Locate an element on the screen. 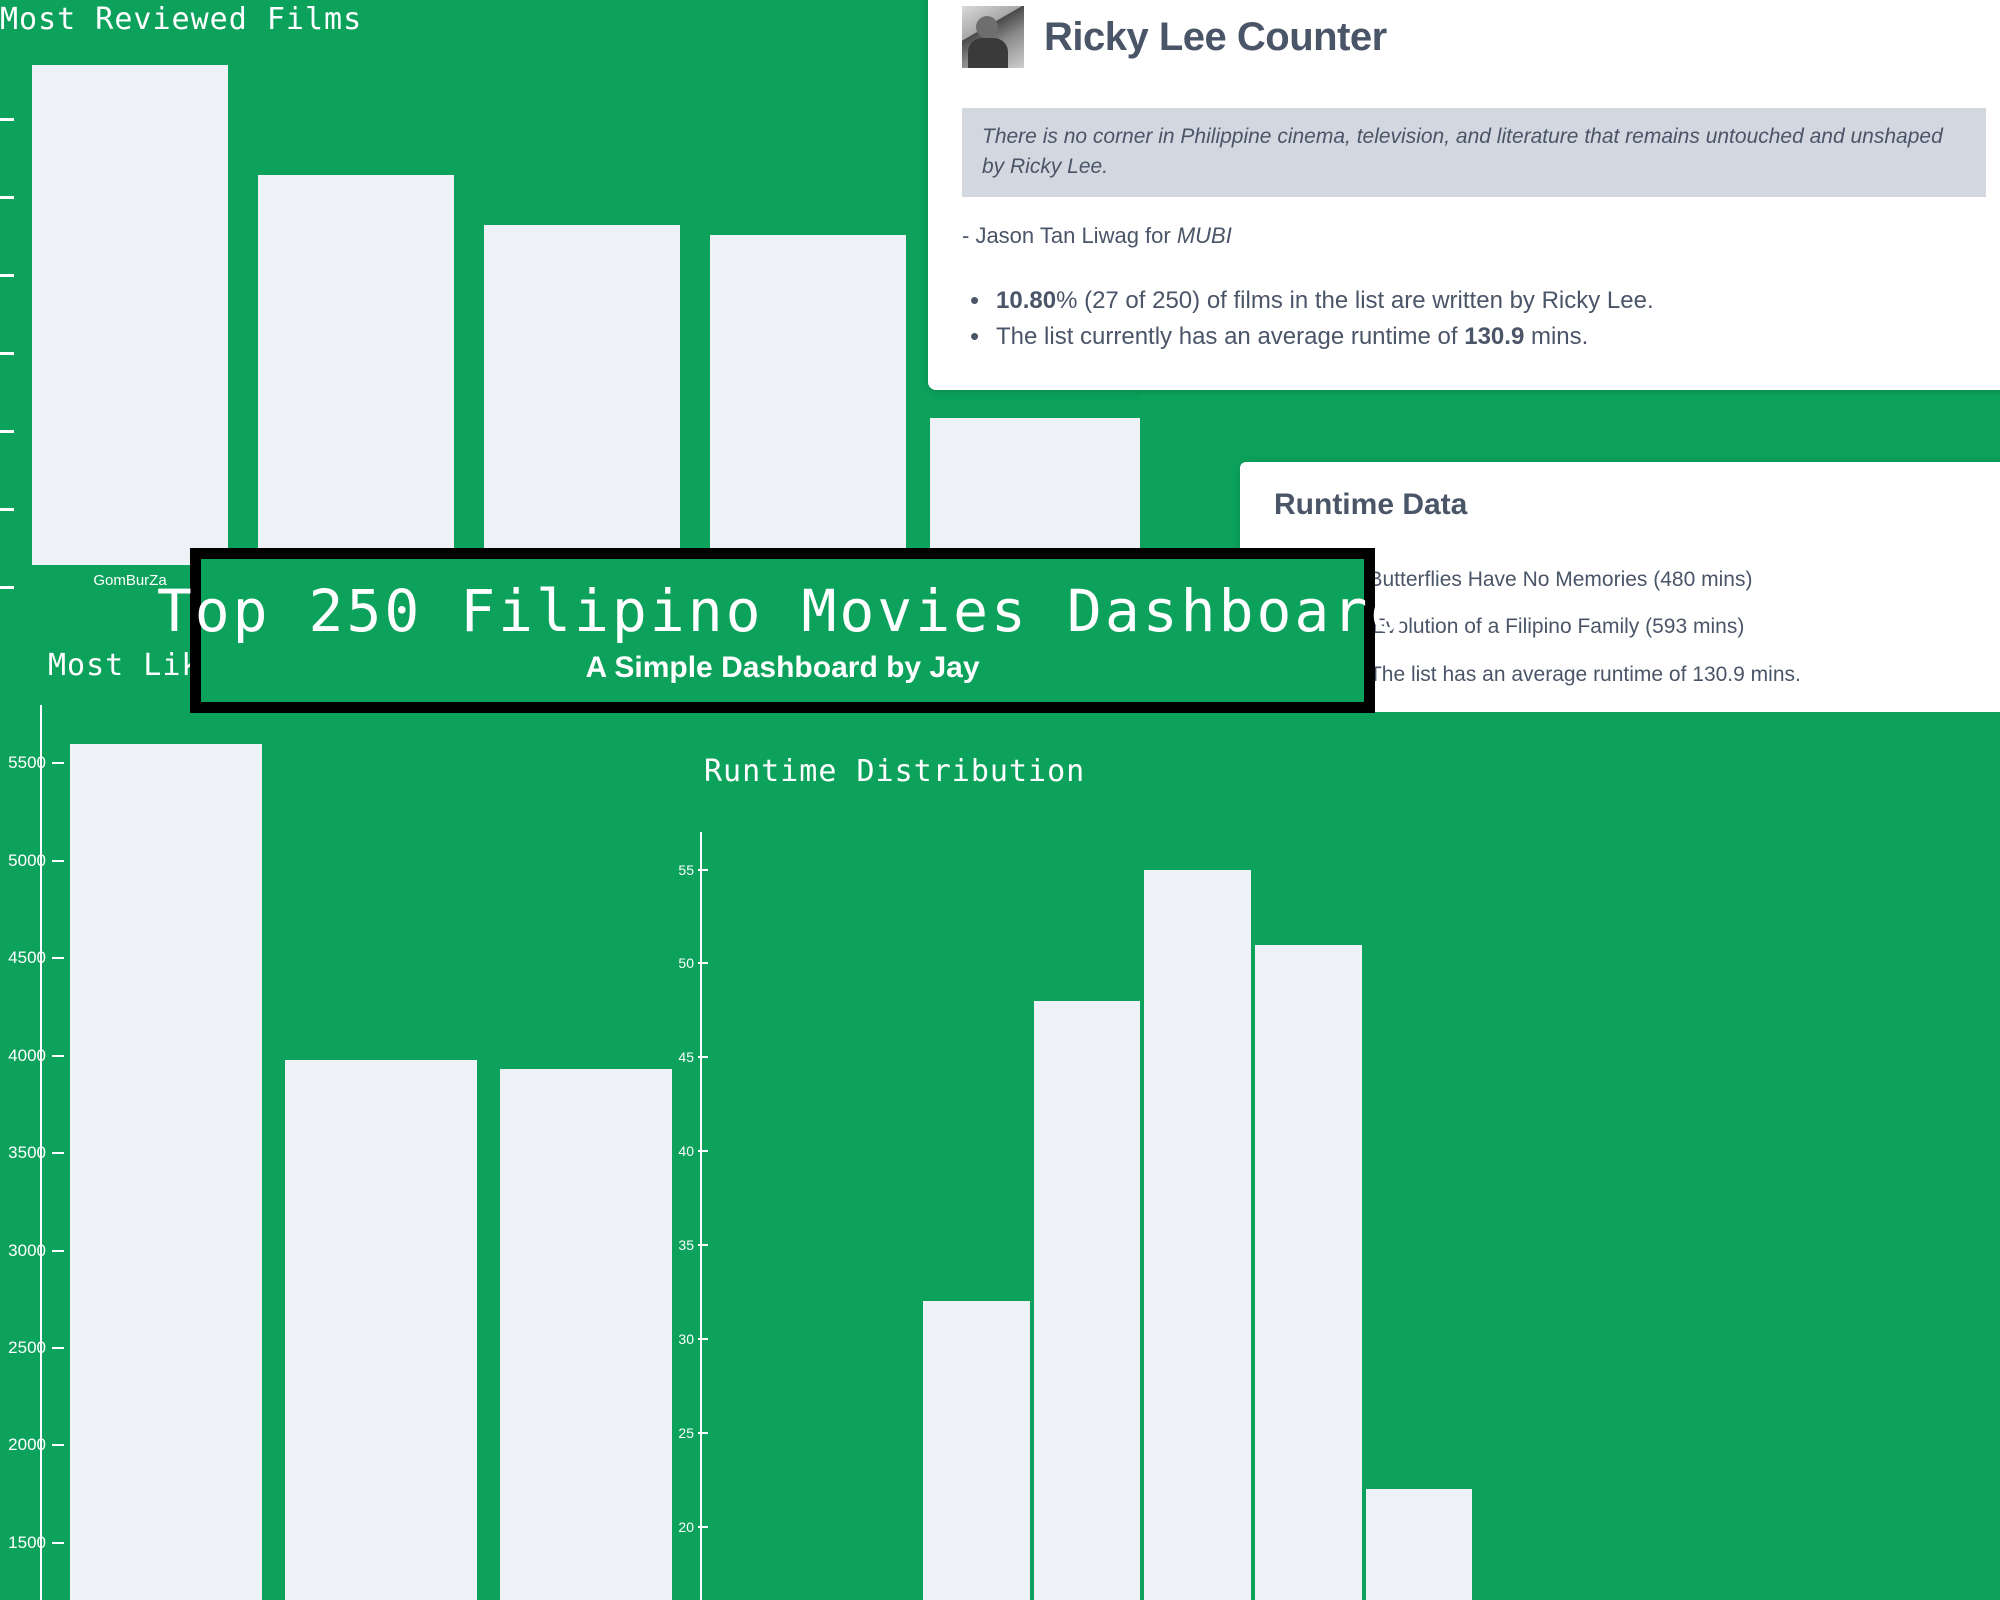 The image size is (2000, 1600). y-axis-label: 4500 is located at coordinates (27, 958).